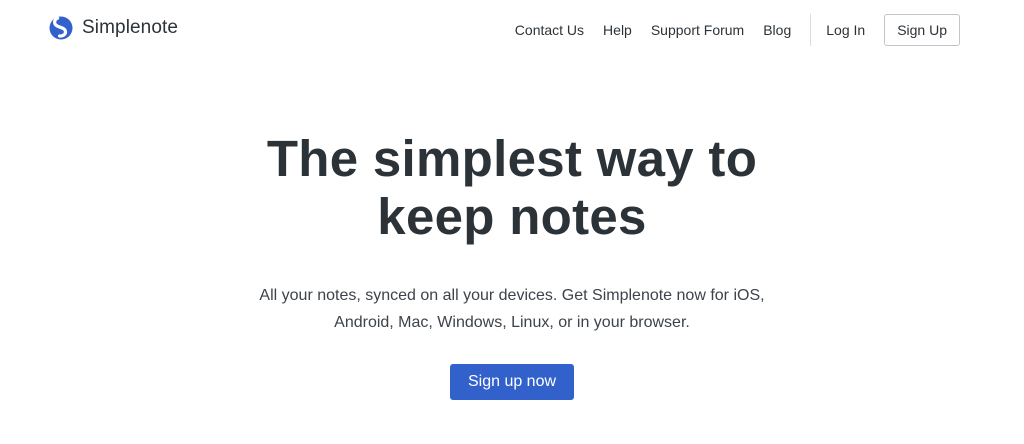  I want to click on nav-help-link: Help, so click(617, 30).